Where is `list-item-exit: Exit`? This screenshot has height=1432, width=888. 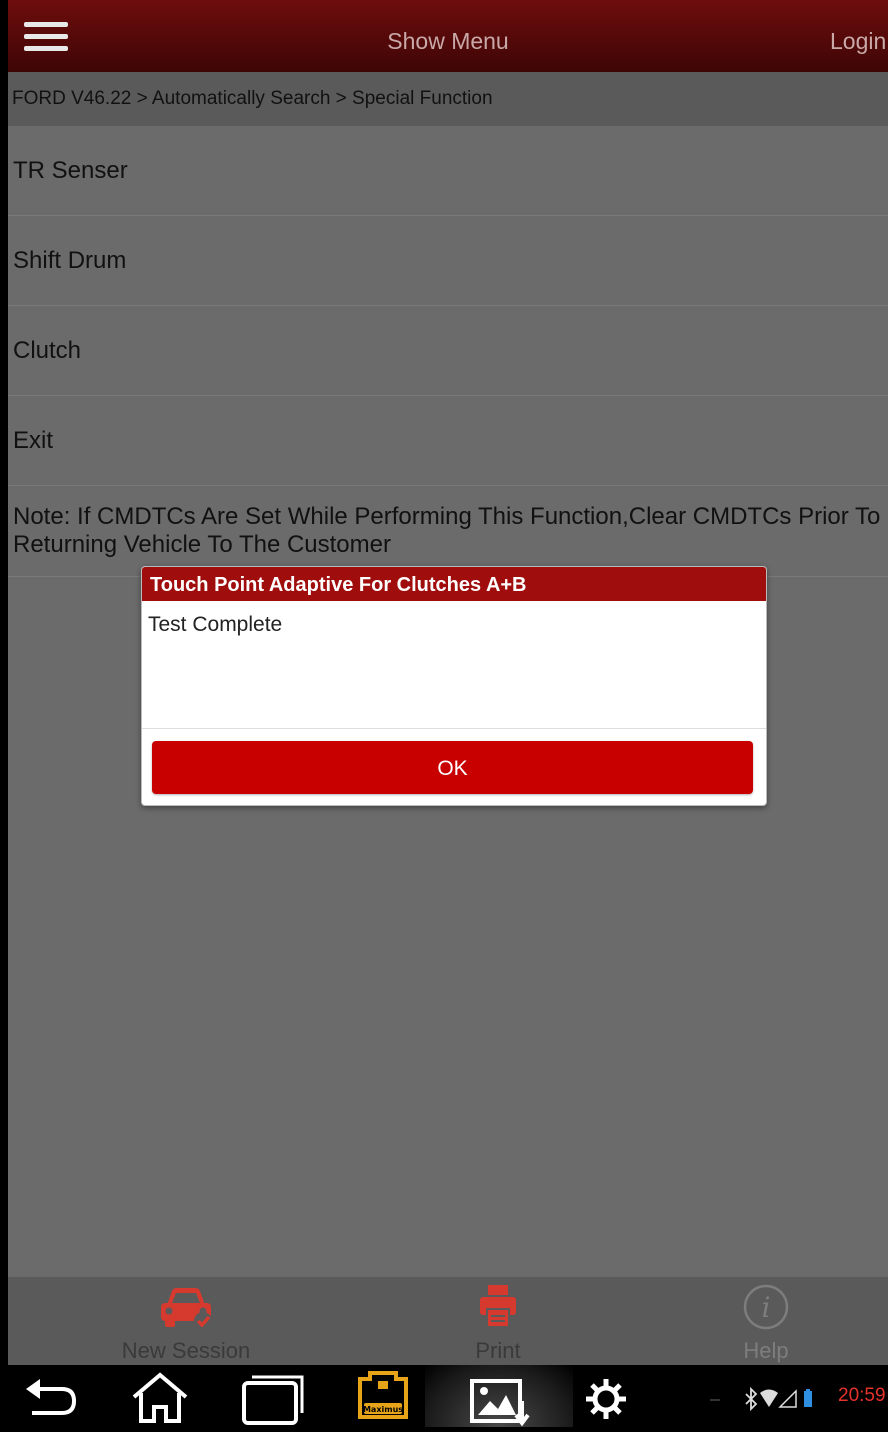
list-item-exit: Exit is located at coordinates (448, 441).